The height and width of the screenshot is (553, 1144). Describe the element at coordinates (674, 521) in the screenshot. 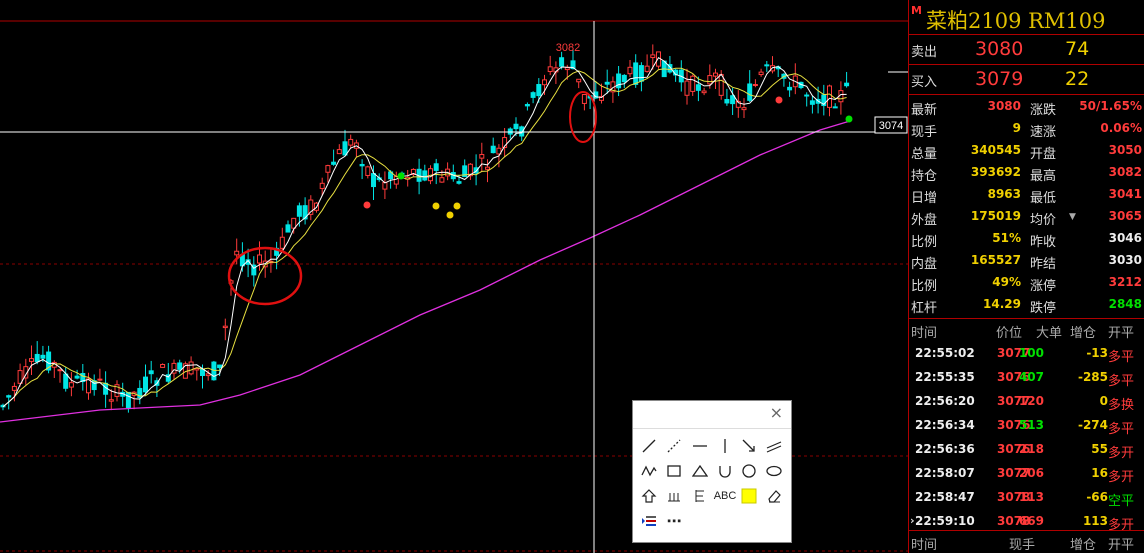

I see `more-tools-icon: ⋯` at that location.